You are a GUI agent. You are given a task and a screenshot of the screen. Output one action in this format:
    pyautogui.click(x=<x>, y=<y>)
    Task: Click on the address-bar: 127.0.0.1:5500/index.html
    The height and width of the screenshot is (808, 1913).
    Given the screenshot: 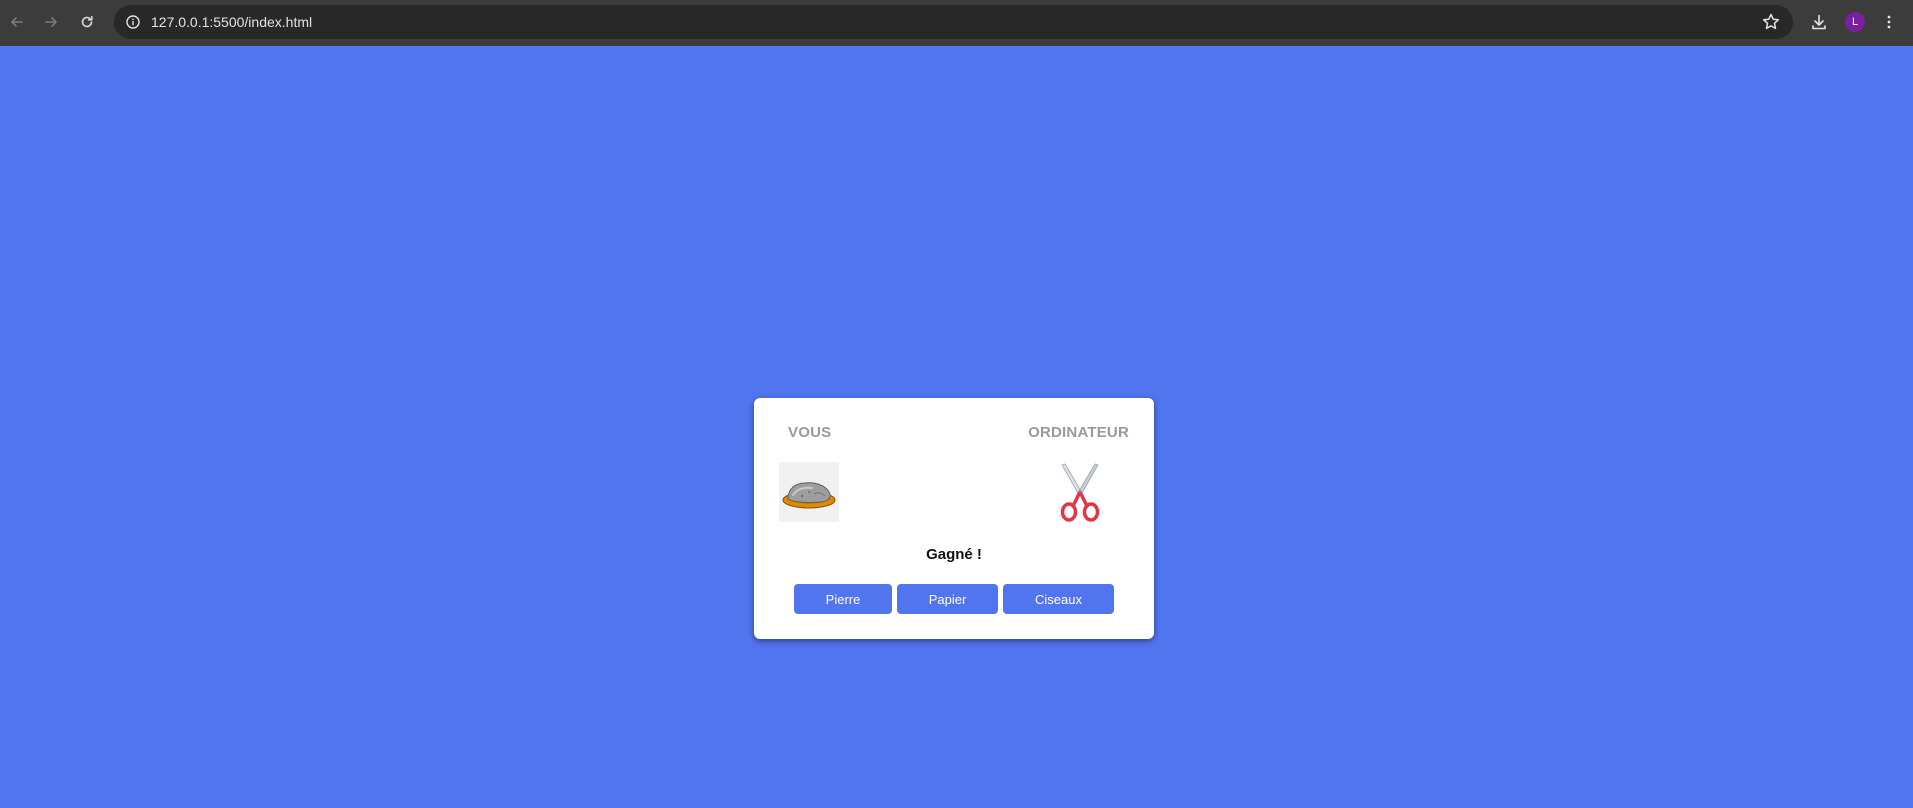 What is the action you would take?
    pyautogui.click(x=953, y=22)
    